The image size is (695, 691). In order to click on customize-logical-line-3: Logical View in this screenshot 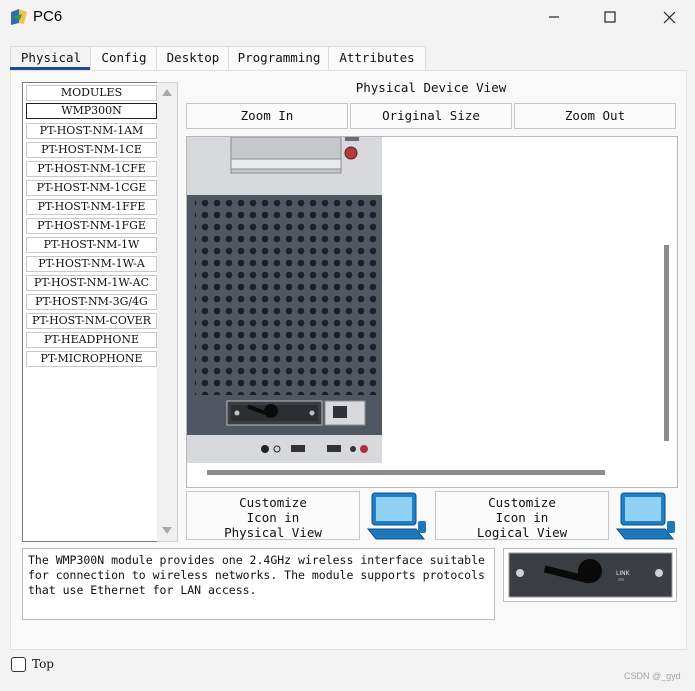, I will do `click(522, 532)`.